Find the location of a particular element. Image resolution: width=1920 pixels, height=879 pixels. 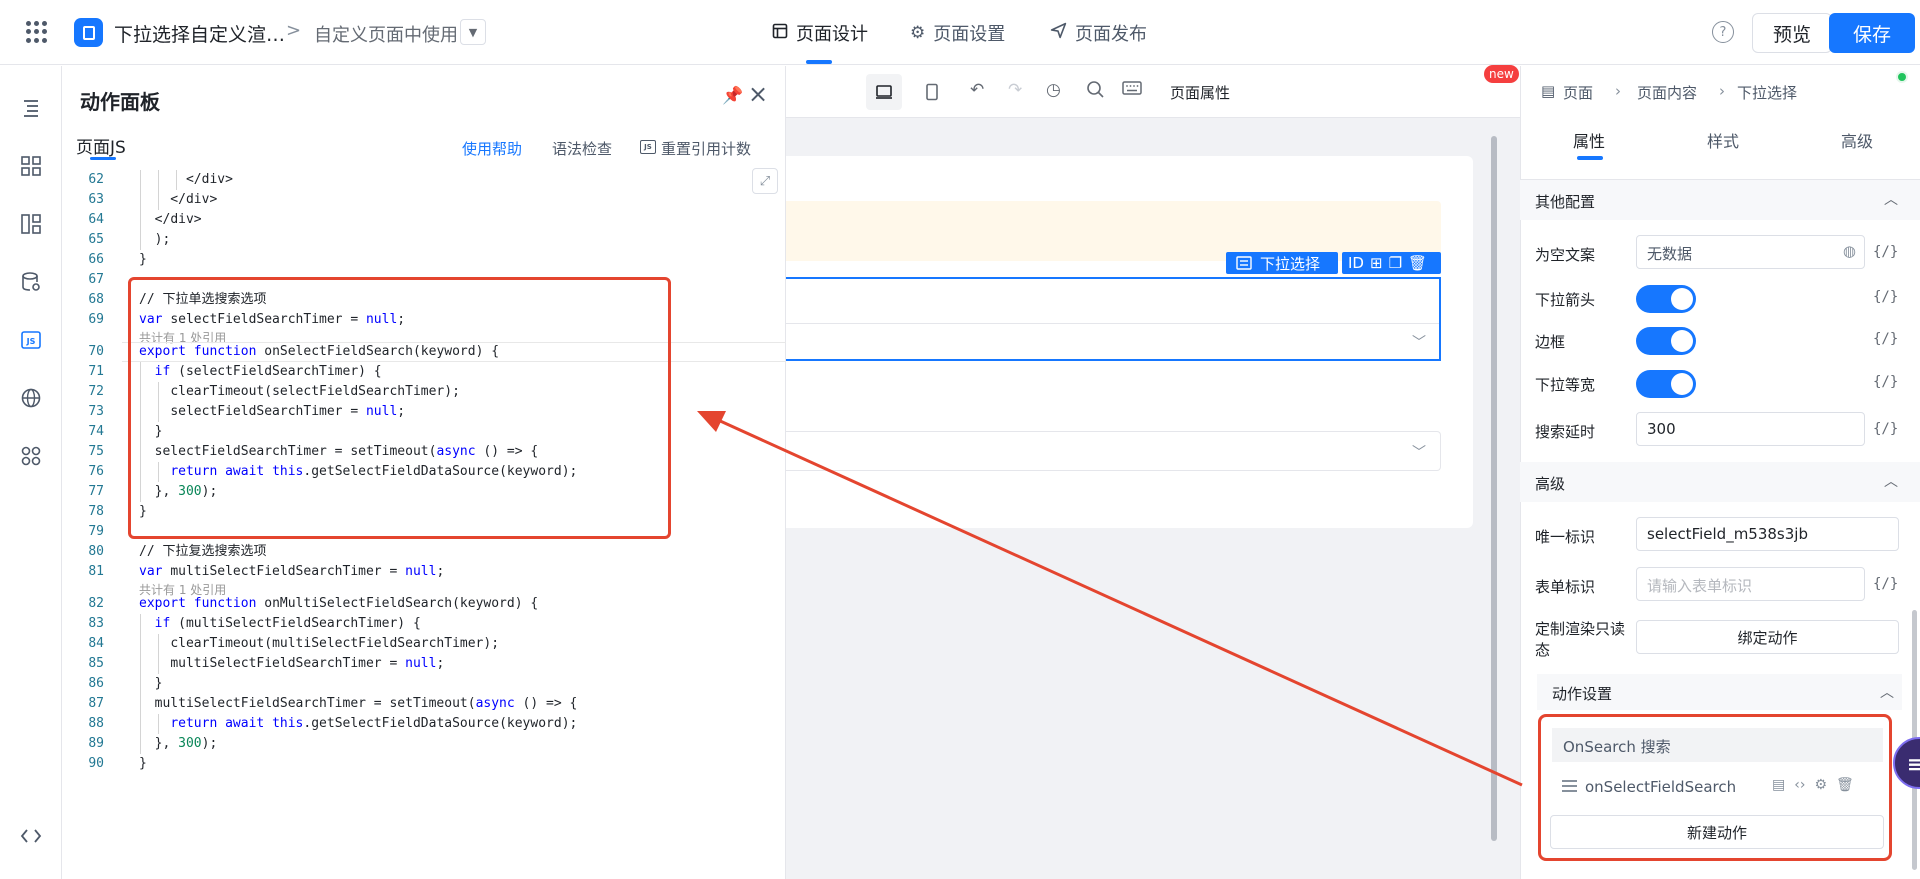

section-advanced: 高级 ︿ is located at coordinates (1720, 482).